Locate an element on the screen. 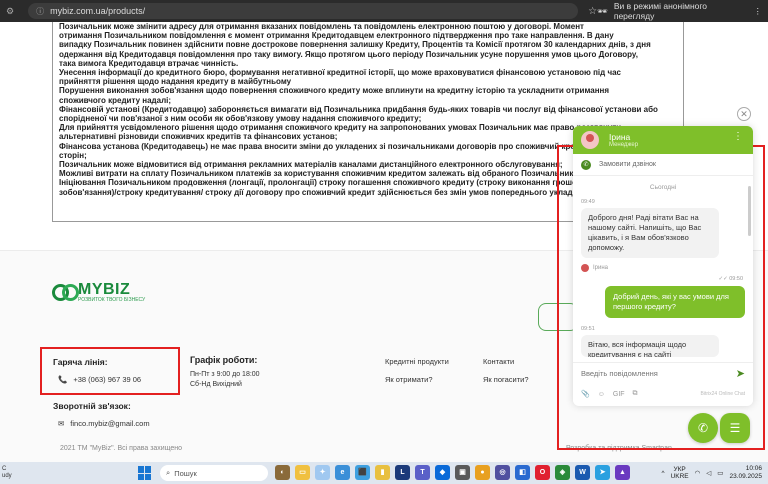  agent-role: Менеджер is located at coordinates (624, 145).